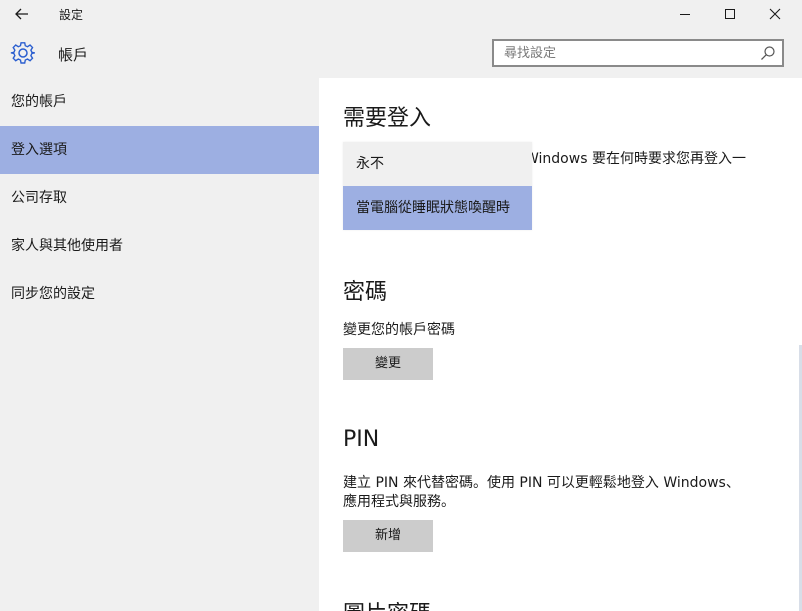 Image resolution: width=802 pixels, height=611 pixels. I want to click on pin-title: PIN, so click(361, 439).